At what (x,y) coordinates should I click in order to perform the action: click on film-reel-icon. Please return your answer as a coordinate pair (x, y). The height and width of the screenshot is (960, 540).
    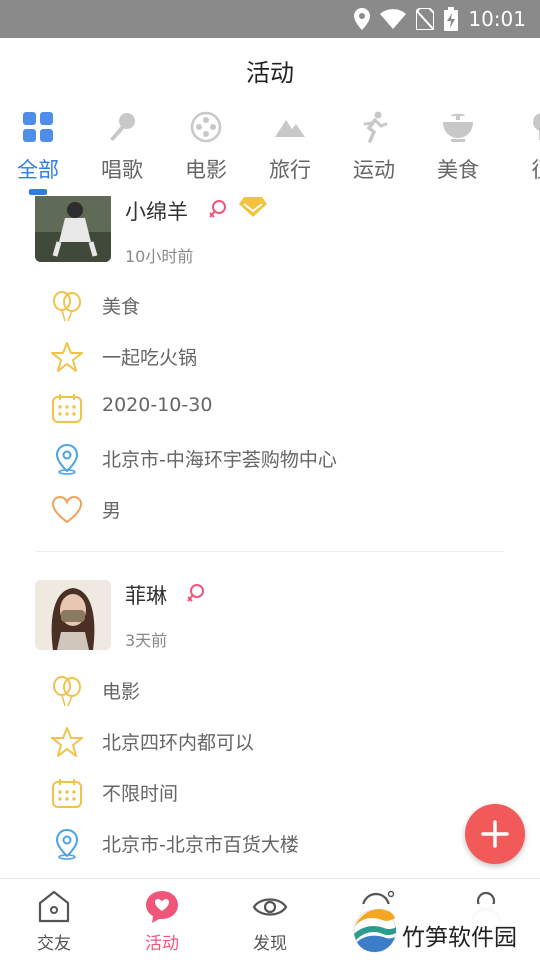
    Looking at the image, I should click on (206, 127).